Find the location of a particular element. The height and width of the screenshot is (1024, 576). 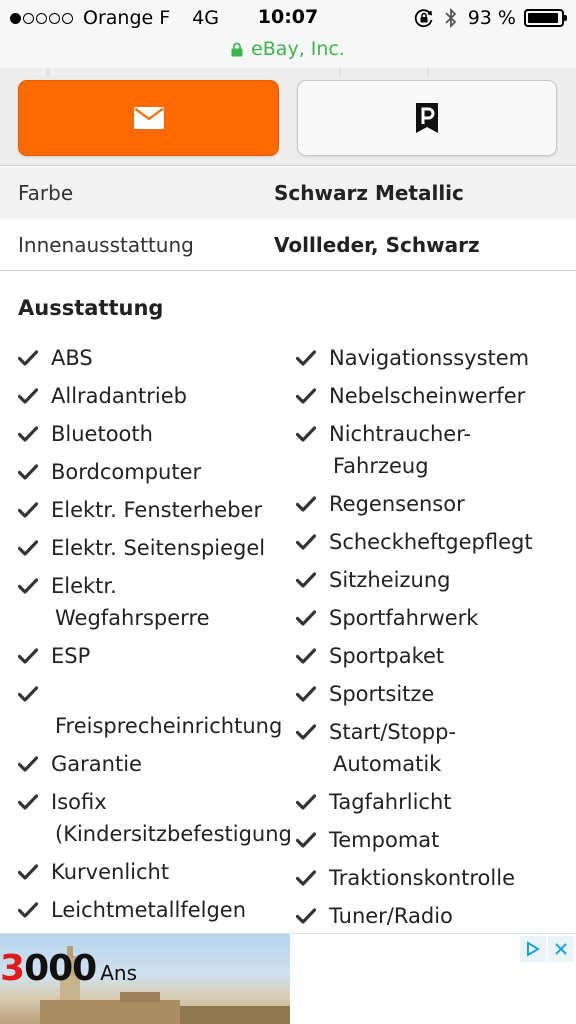

equipment-item-label: Isofix (Kindersitzbefestigung) is located at coordinates (170, 818).